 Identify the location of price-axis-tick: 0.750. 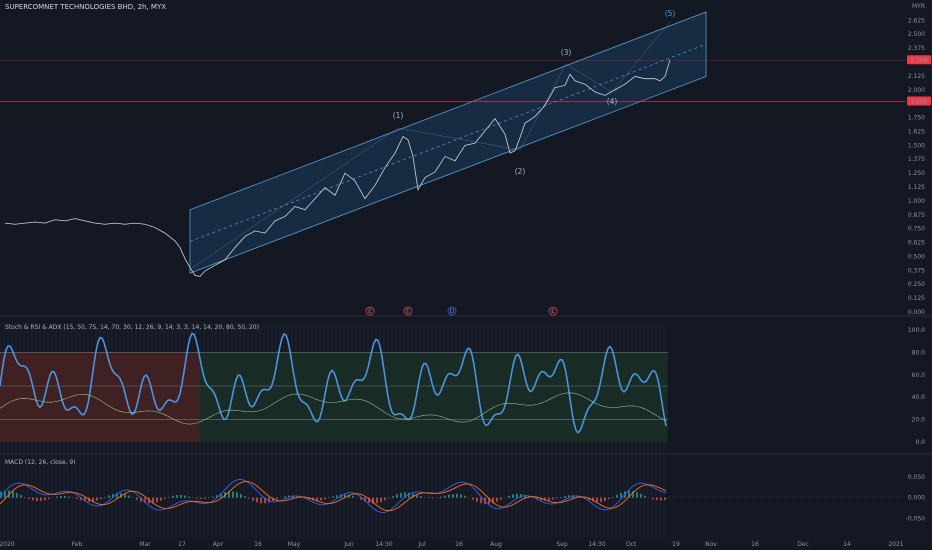
(916, 229).